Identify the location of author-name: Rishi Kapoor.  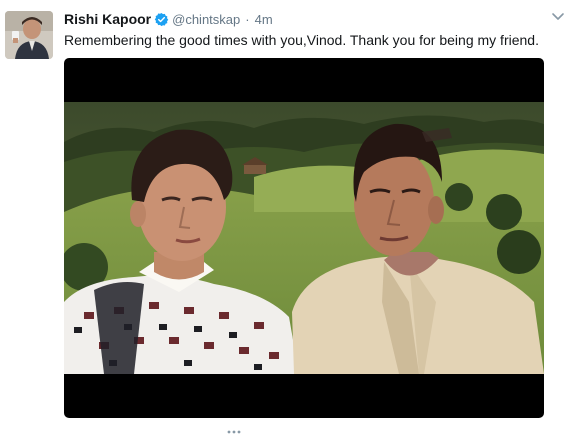
(107, 19).